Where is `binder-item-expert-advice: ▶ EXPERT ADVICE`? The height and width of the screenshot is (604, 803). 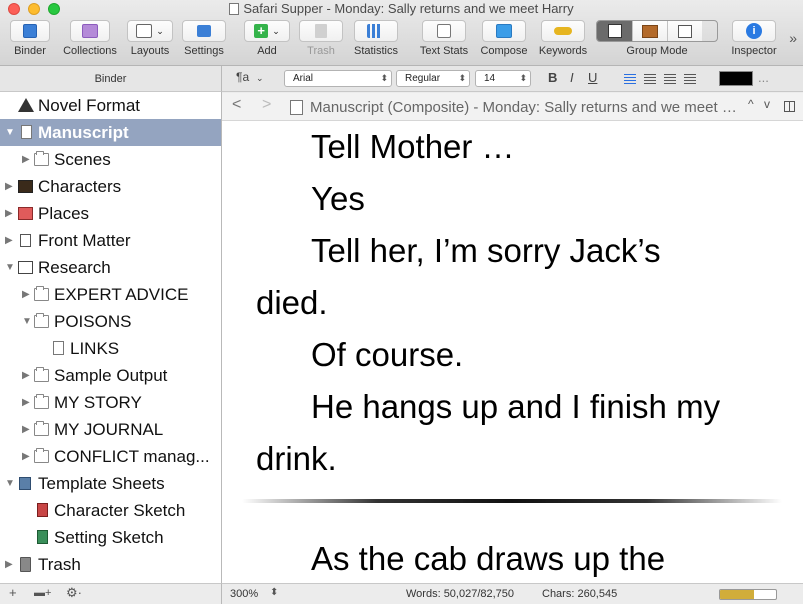 binder-item-expert-advice: ▶ EXPERT ADVICE is located at coordinates (110, 294).